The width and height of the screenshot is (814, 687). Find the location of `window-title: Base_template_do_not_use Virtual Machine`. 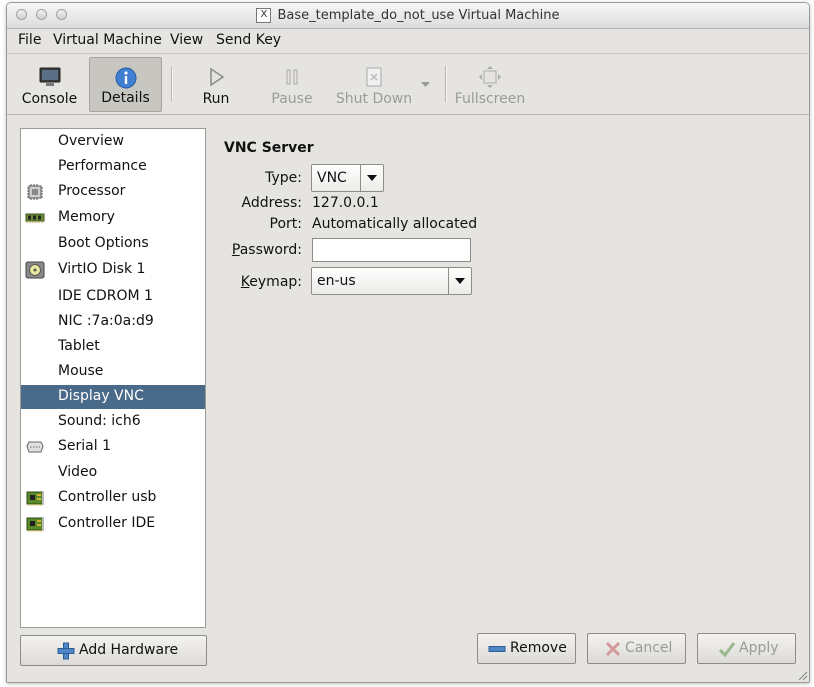

window-title: Base_template_do_not_use Virtual Machine is located at coordinates (418, 15).